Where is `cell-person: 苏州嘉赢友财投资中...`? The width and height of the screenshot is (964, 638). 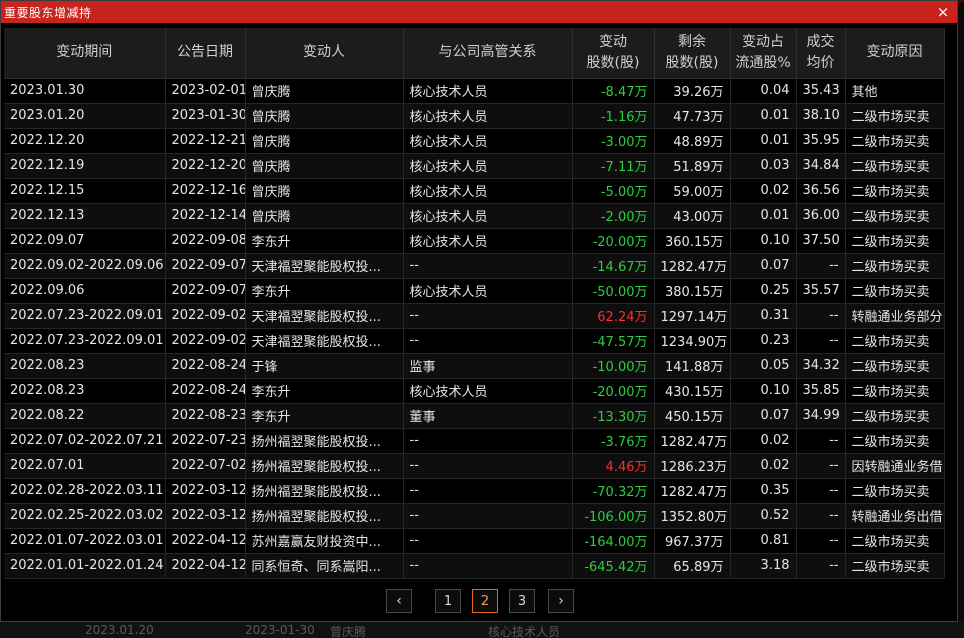 cell-person: 苏州嘉赢友财投资中... is located at coordinates (324, 541).